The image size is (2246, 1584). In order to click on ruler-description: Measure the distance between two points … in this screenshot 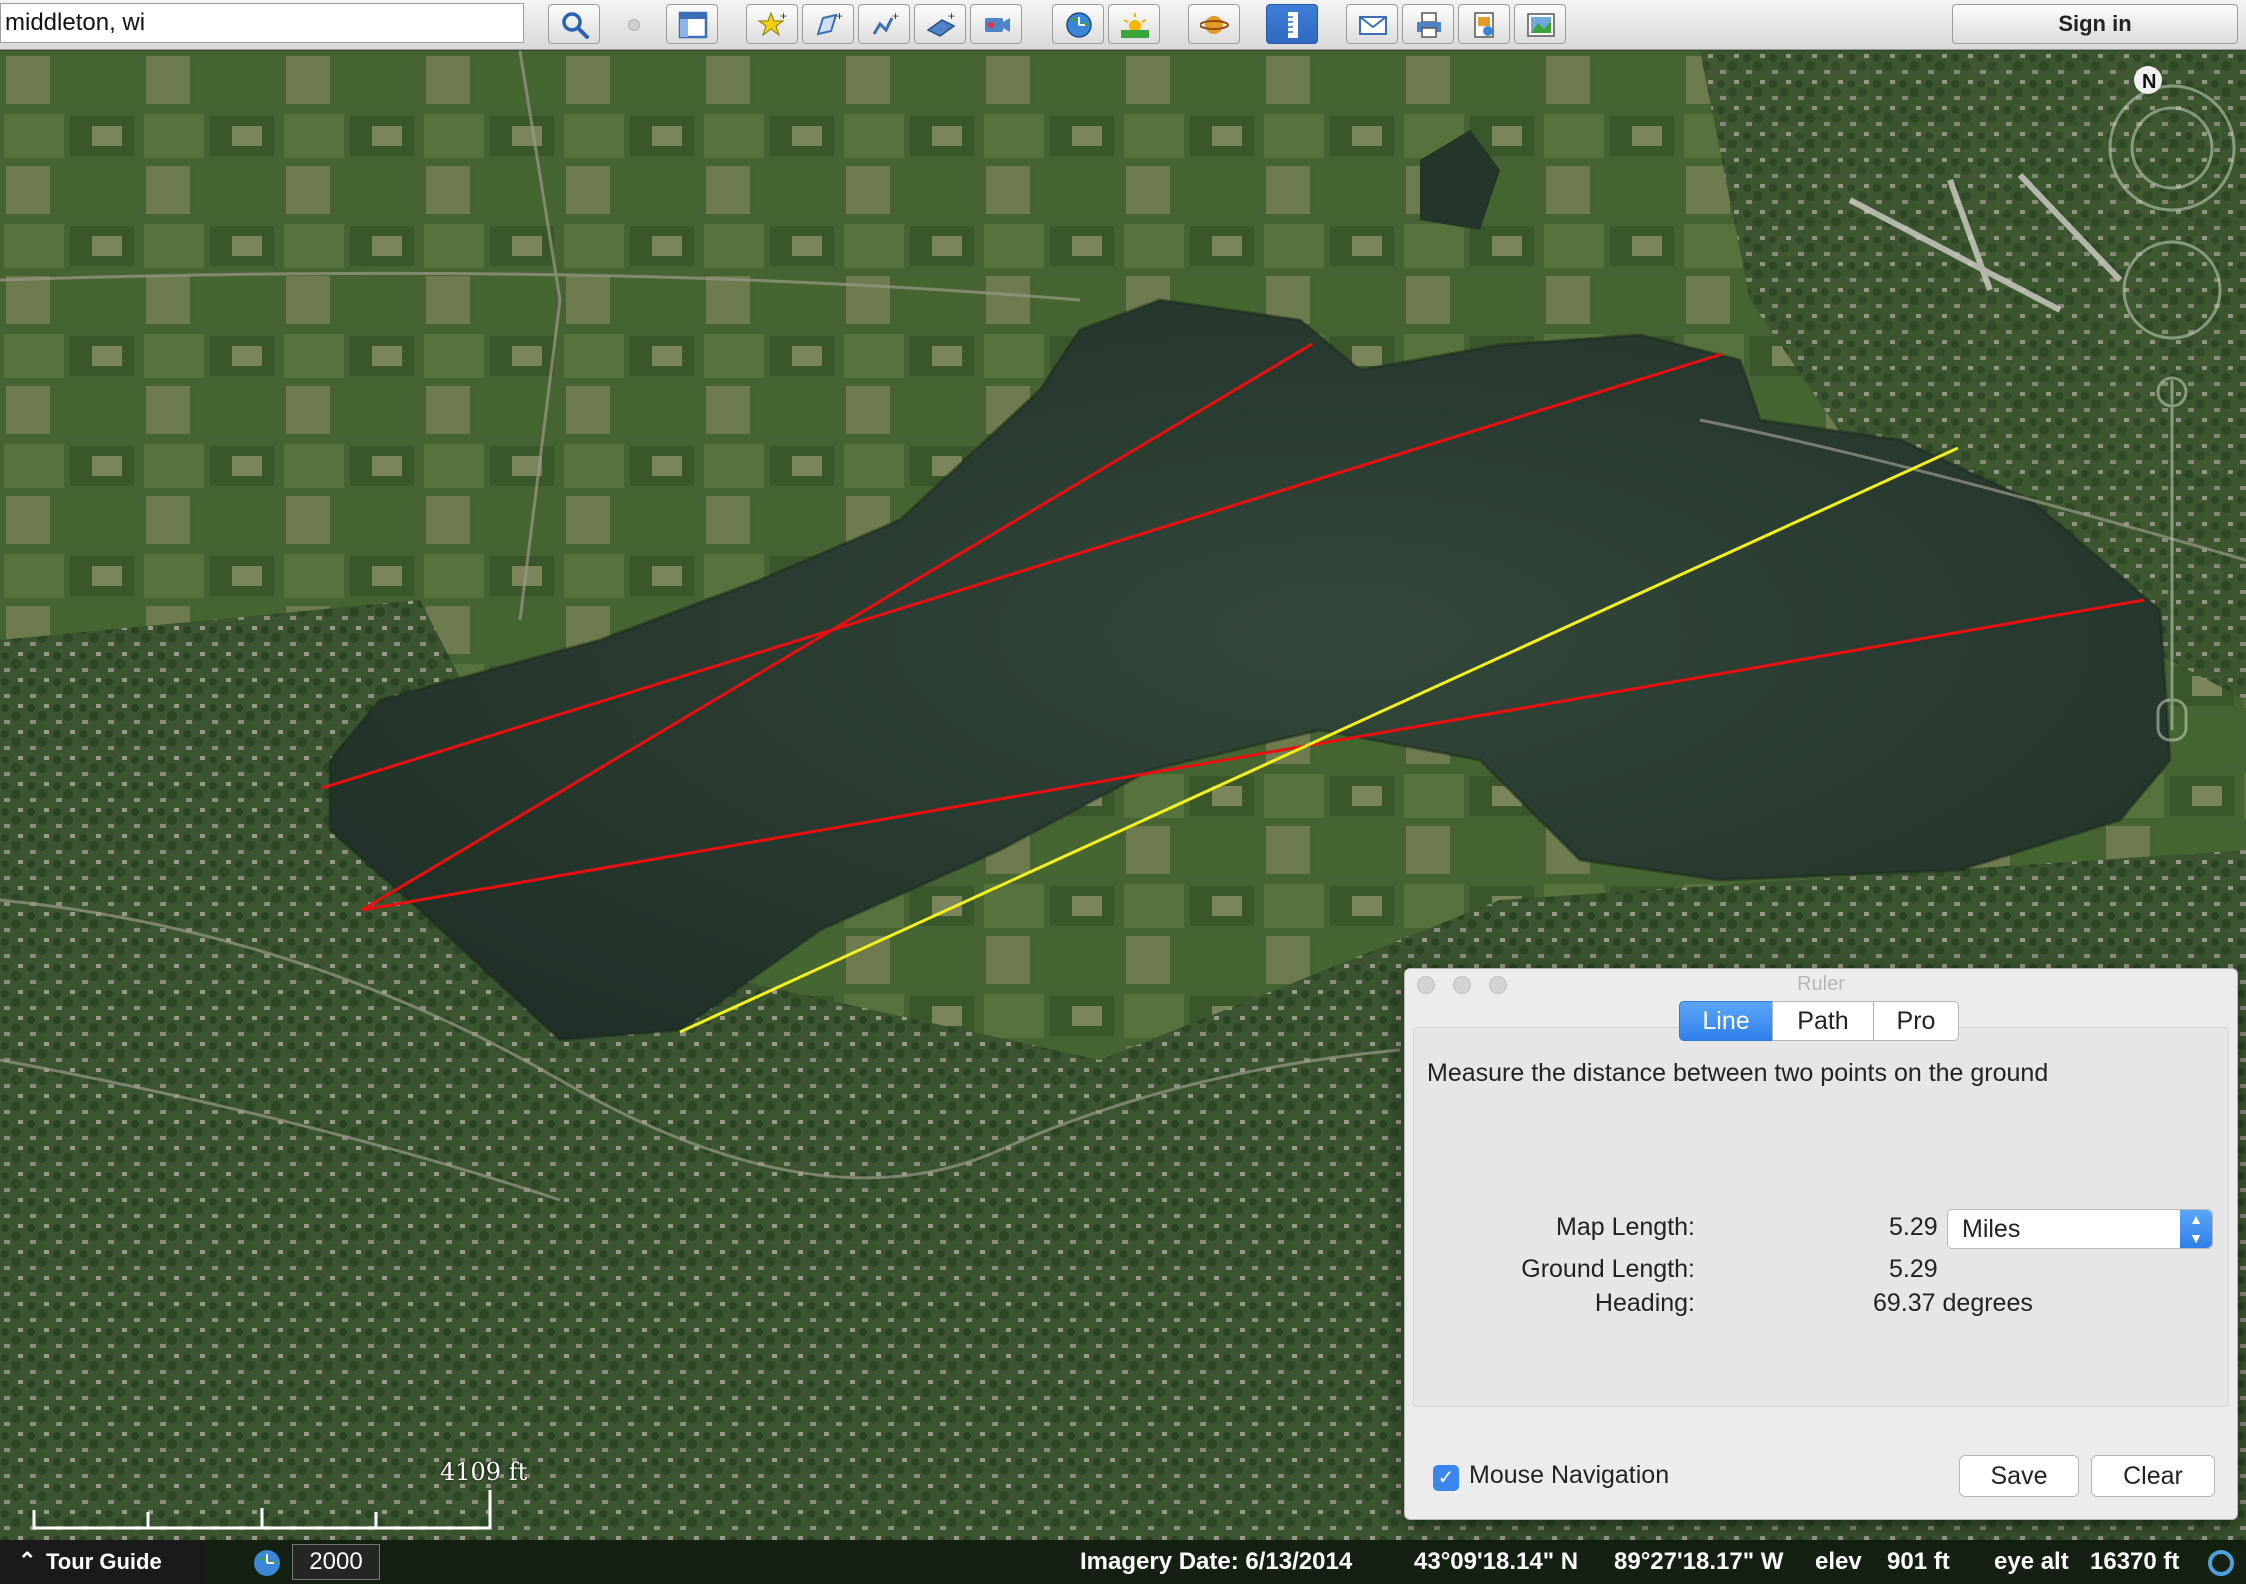, I will do `click(1738, 1073)`.